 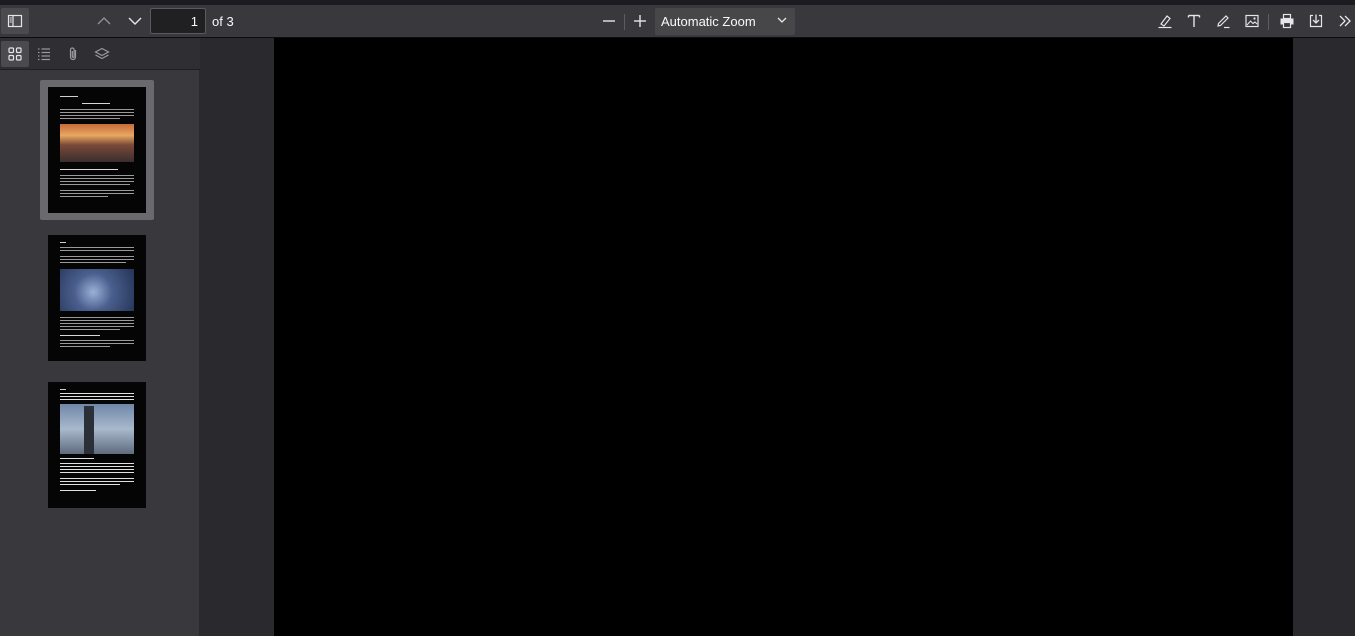 What do you see at coordinates (223, 21) in the screenshot?
I see `page-count-label: of 3` at bounding box center [223, 21].